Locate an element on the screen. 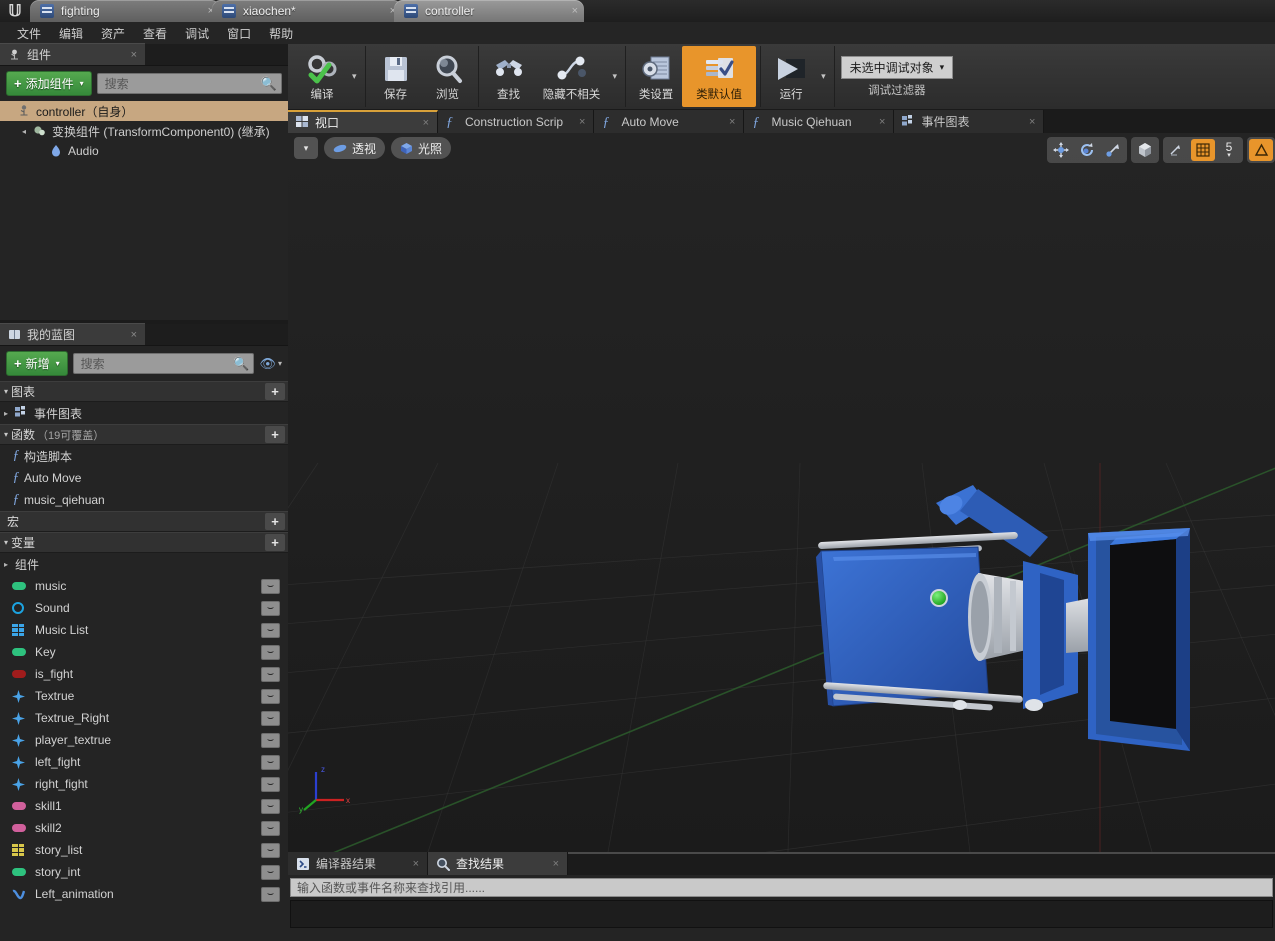 This screenshot has height=941, width=1275. grid-snap-value-button: 5 ▾ is located at coordinates (1229, 150).